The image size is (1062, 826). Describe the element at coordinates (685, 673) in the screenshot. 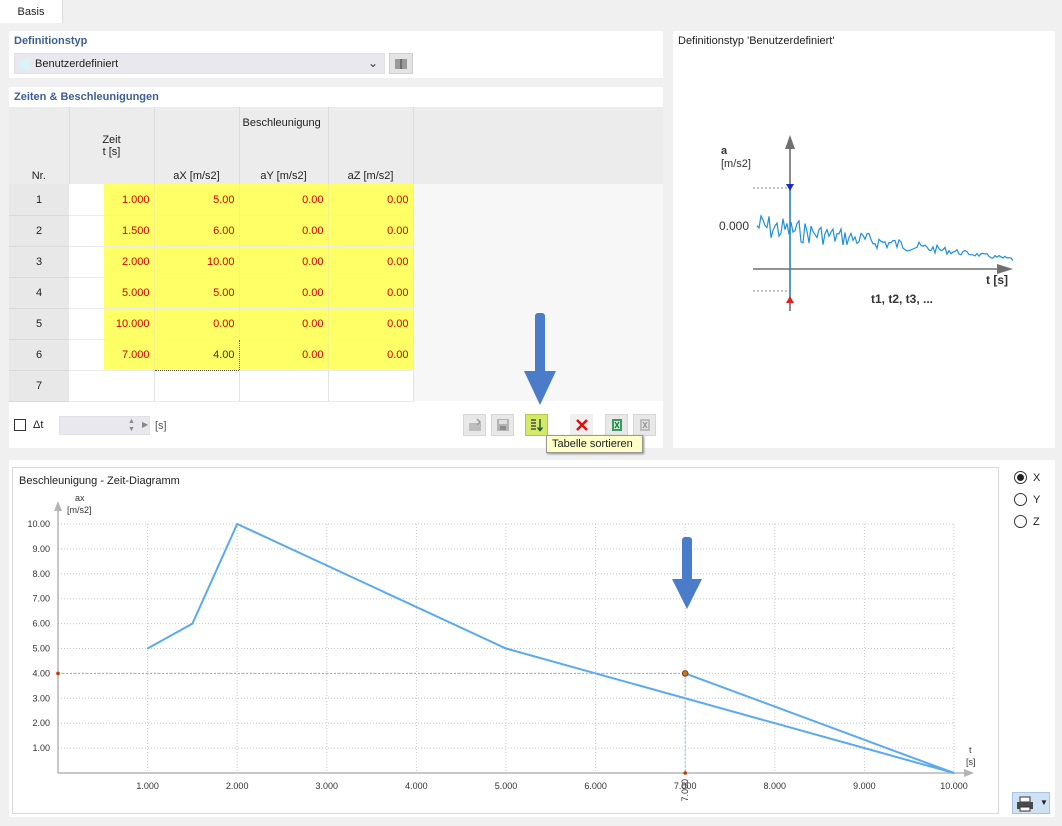

I see `highlight-point` at that location.